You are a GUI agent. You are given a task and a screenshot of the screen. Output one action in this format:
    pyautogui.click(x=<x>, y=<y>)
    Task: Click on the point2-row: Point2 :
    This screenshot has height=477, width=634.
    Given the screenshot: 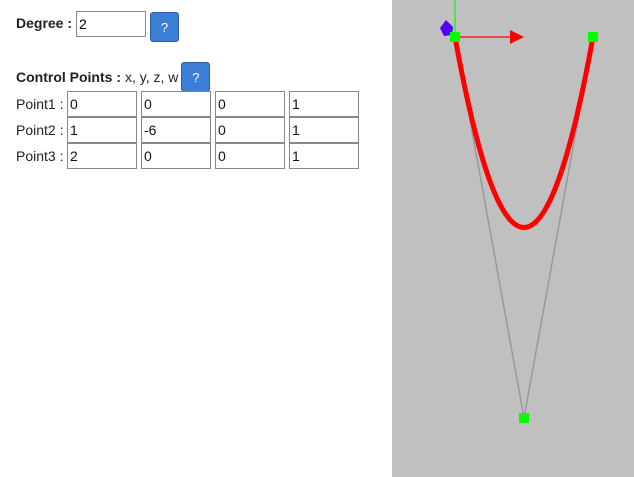 What is the action you would take?
    pyautogui.click(x=189, y=130)
    